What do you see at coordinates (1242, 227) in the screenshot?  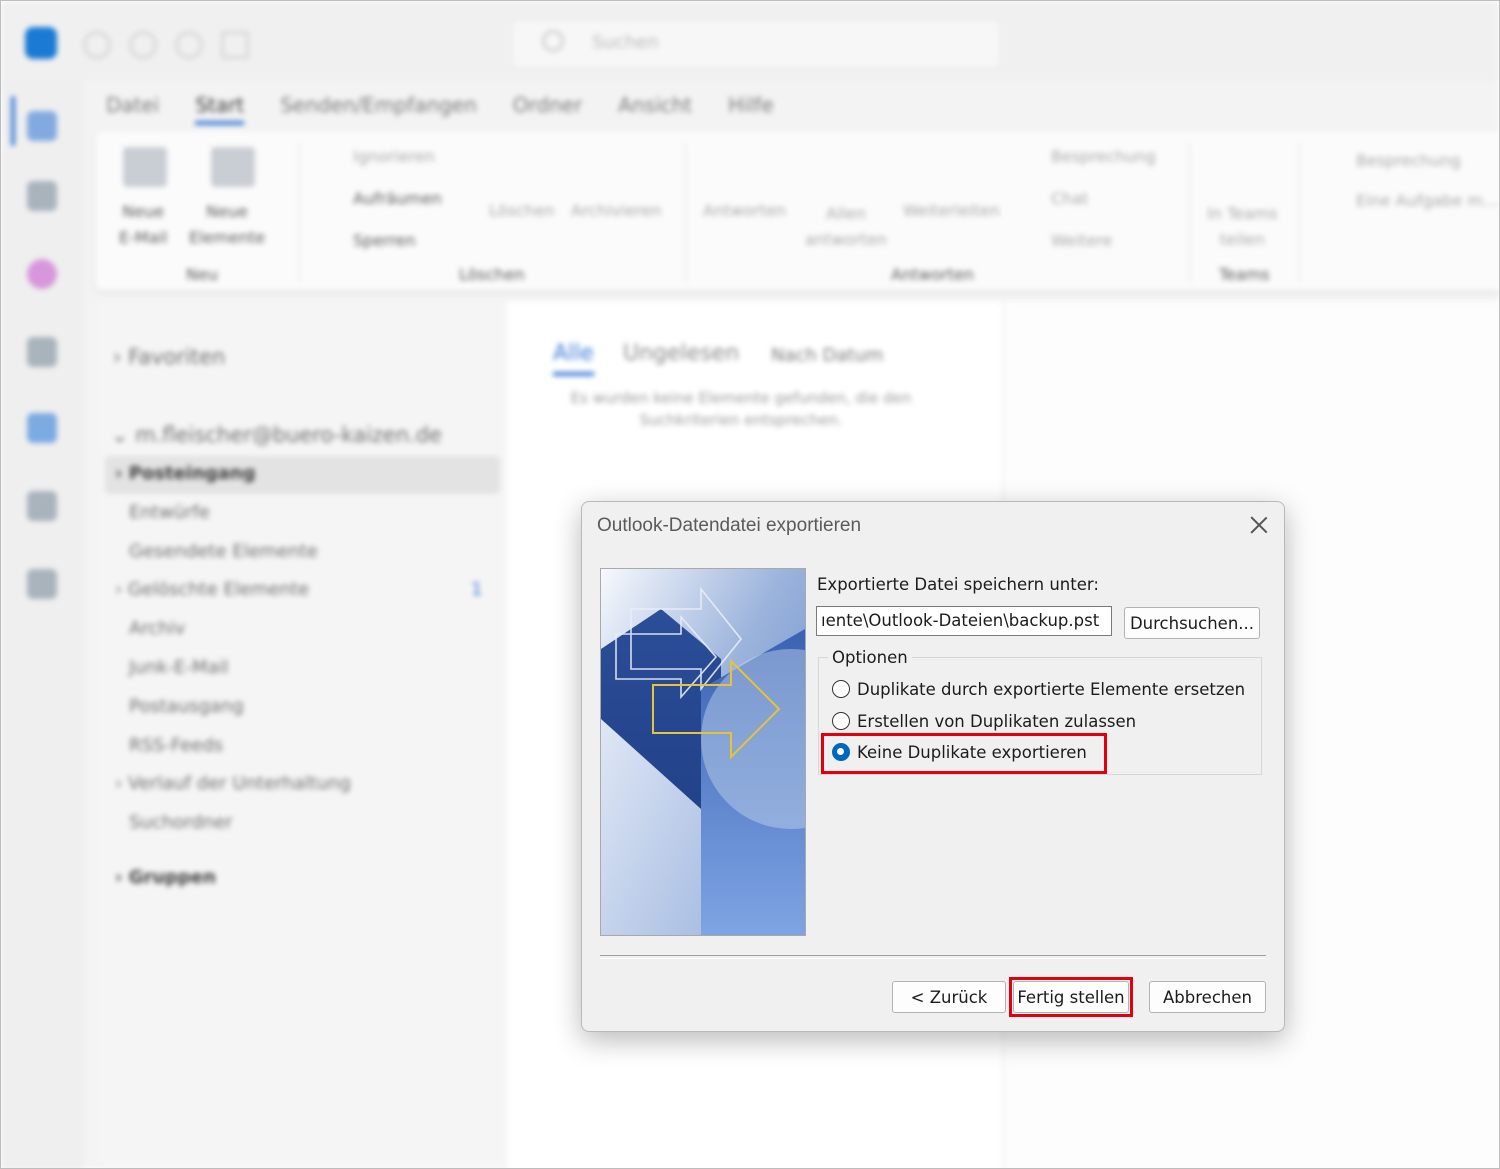 I see `share-teams-button: In Teams teilen` at bounding box center [1242, 227].